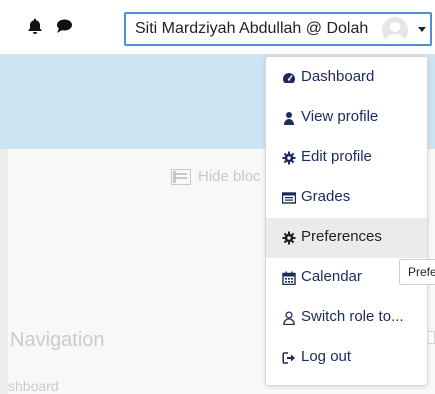  I want to click on calendar-icon, so click(289, 278).